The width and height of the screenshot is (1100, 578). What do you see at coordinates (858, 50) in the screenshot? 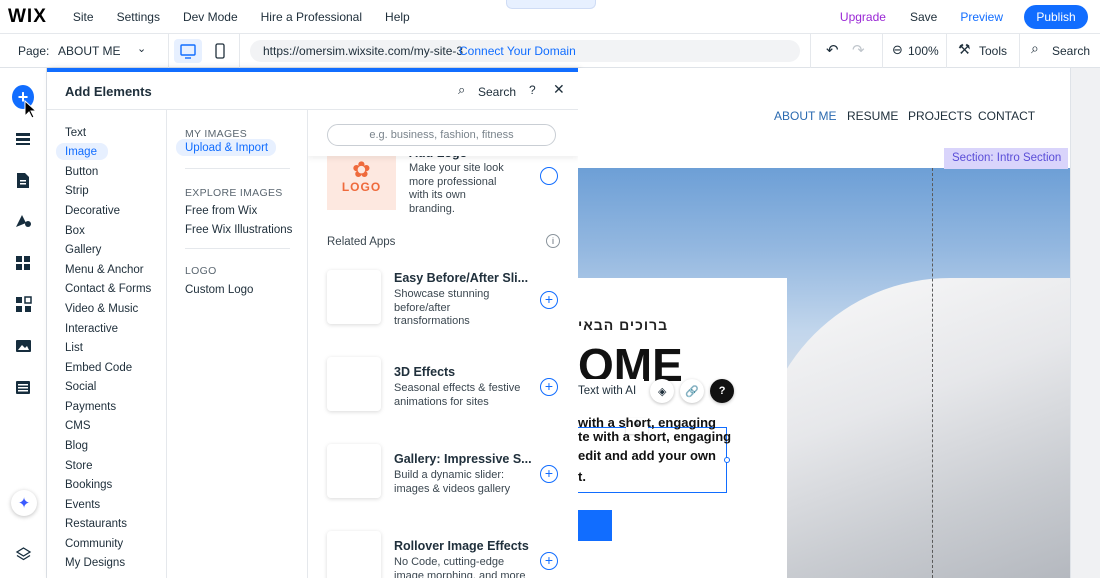
I see `redo-icon: ↷` at bounding box center [858, 50].